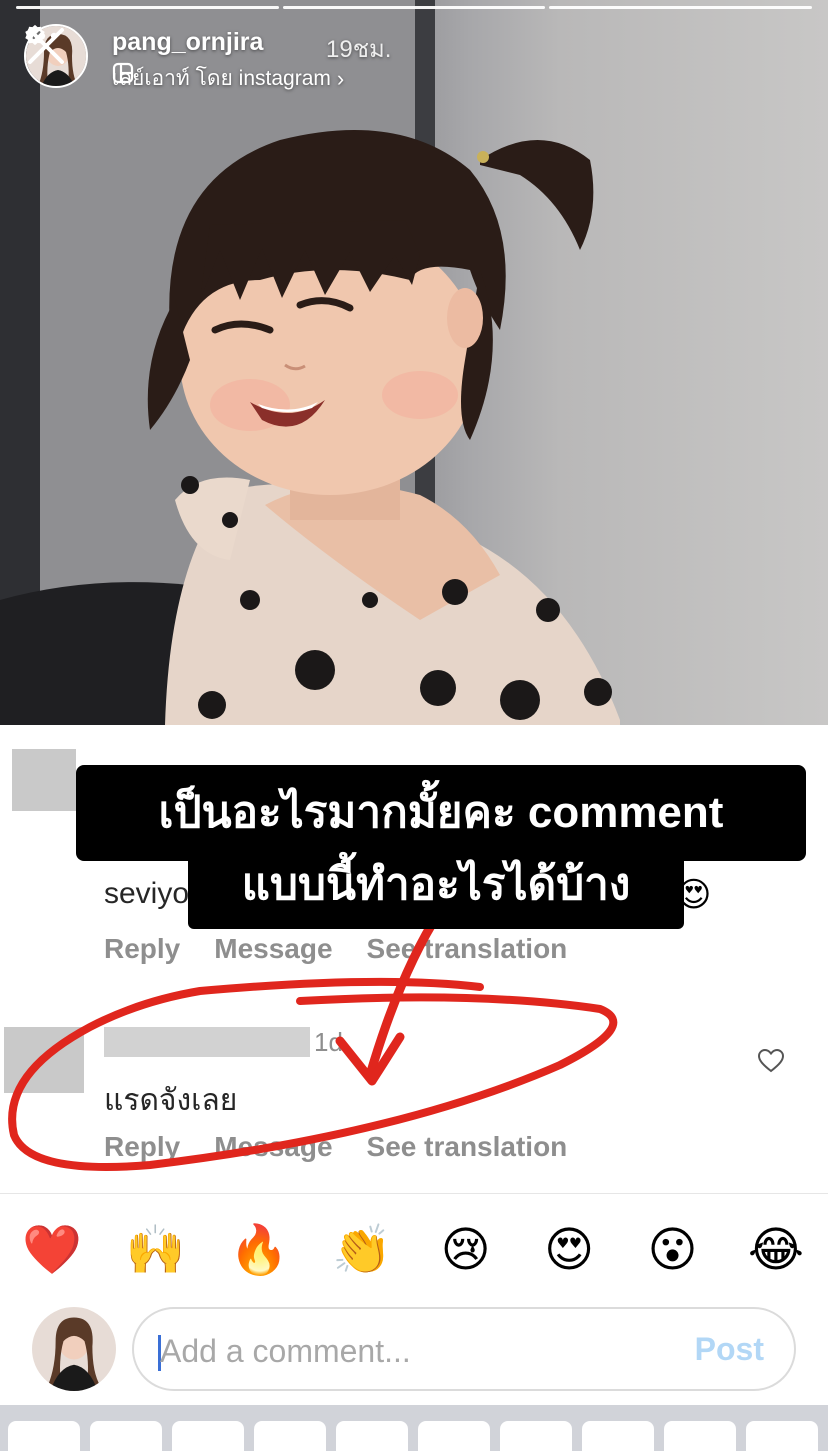 The image size is (828, 1451). What do you see at coordinates (171, 1100) in the screenshot?
I see `comment-text: แรดจังเลย` at bounding box center [171, 1100].